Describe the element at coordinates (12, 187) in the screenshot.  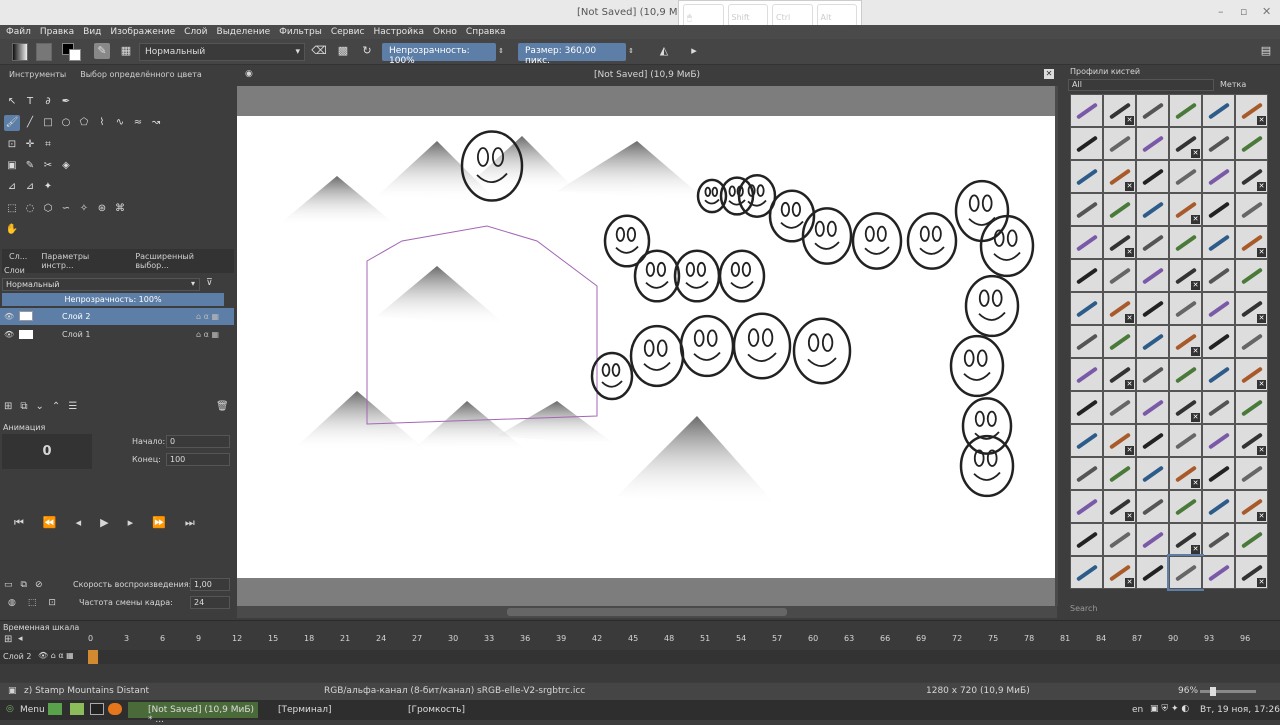
I see `measure-icon: ⊿` at that location.